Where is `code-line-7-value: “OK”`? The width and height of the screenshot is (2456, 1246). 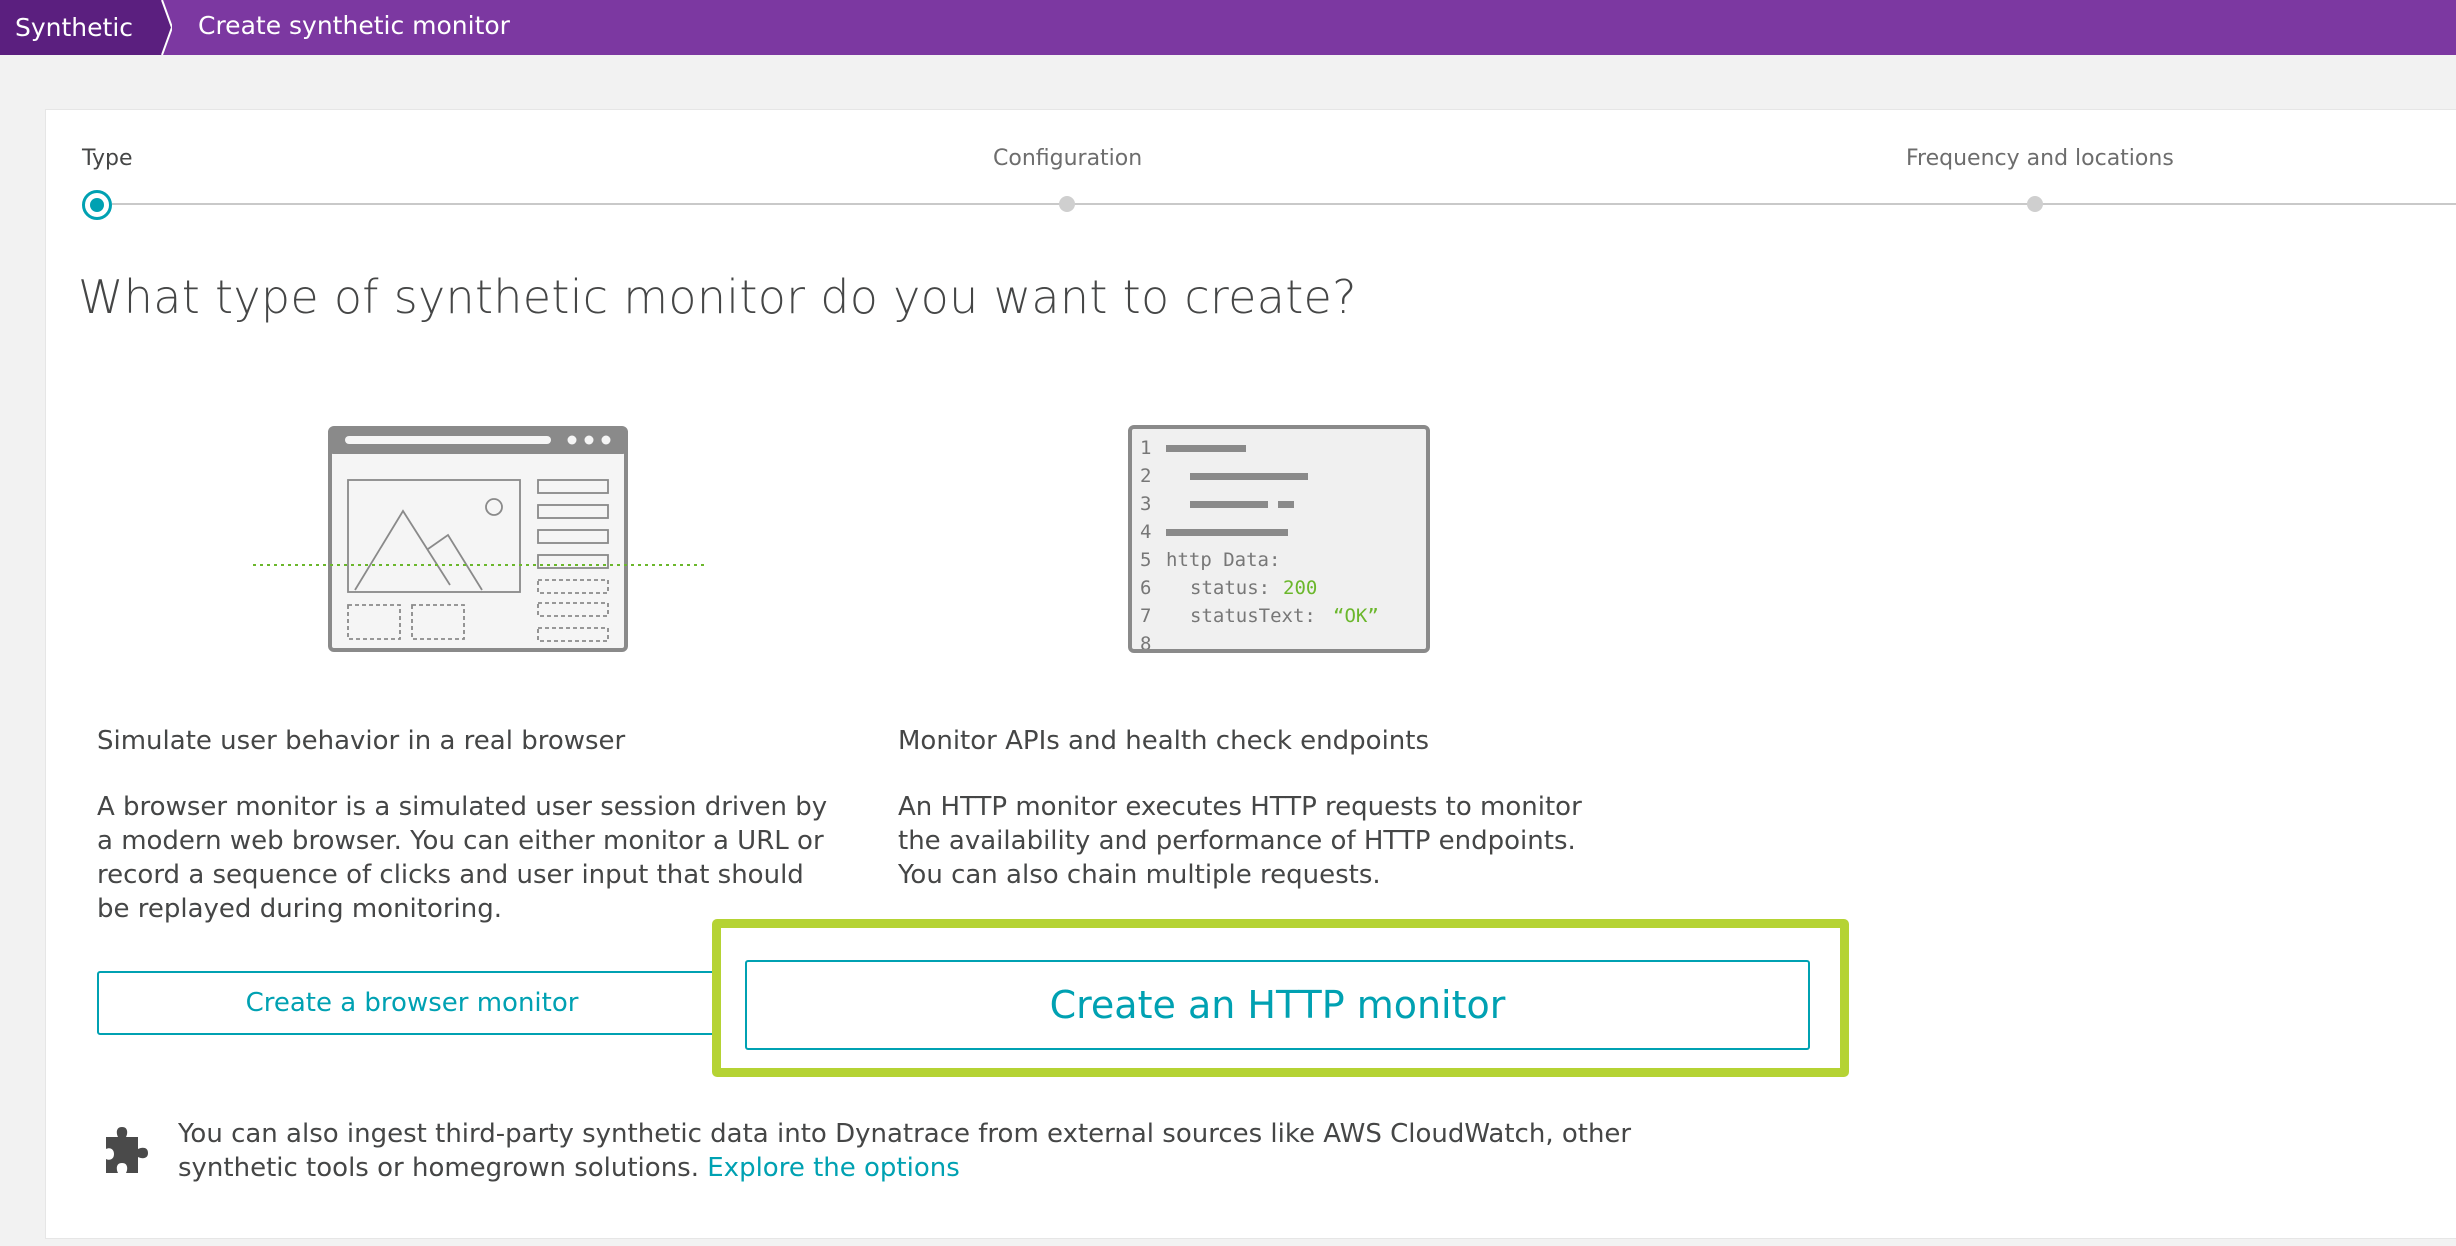
code-line-7-value: “OK” is located at coordinates (1356, 616).